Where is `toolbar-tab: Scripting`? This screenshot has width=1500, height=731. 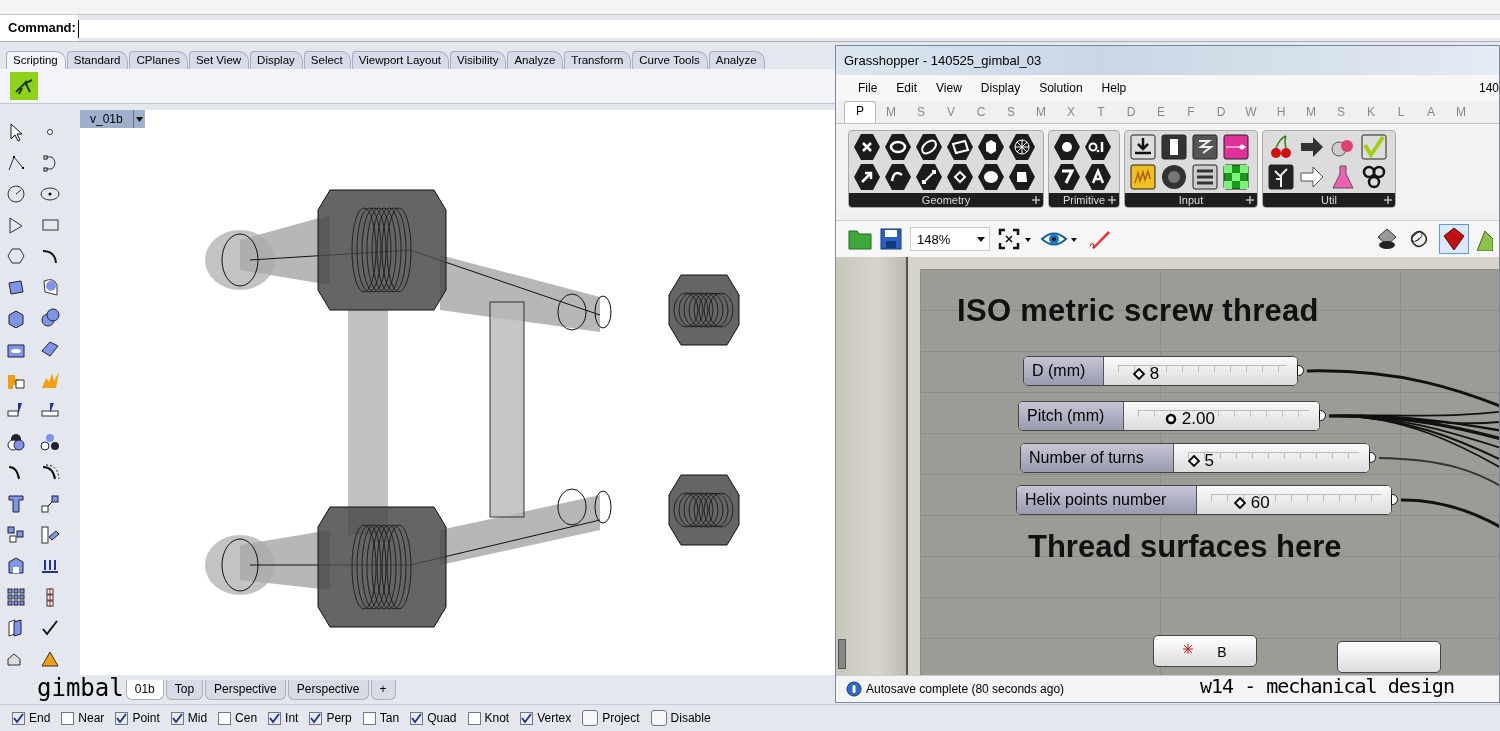
toolbar-tab: Scripting is located at coordinates (36, 60).